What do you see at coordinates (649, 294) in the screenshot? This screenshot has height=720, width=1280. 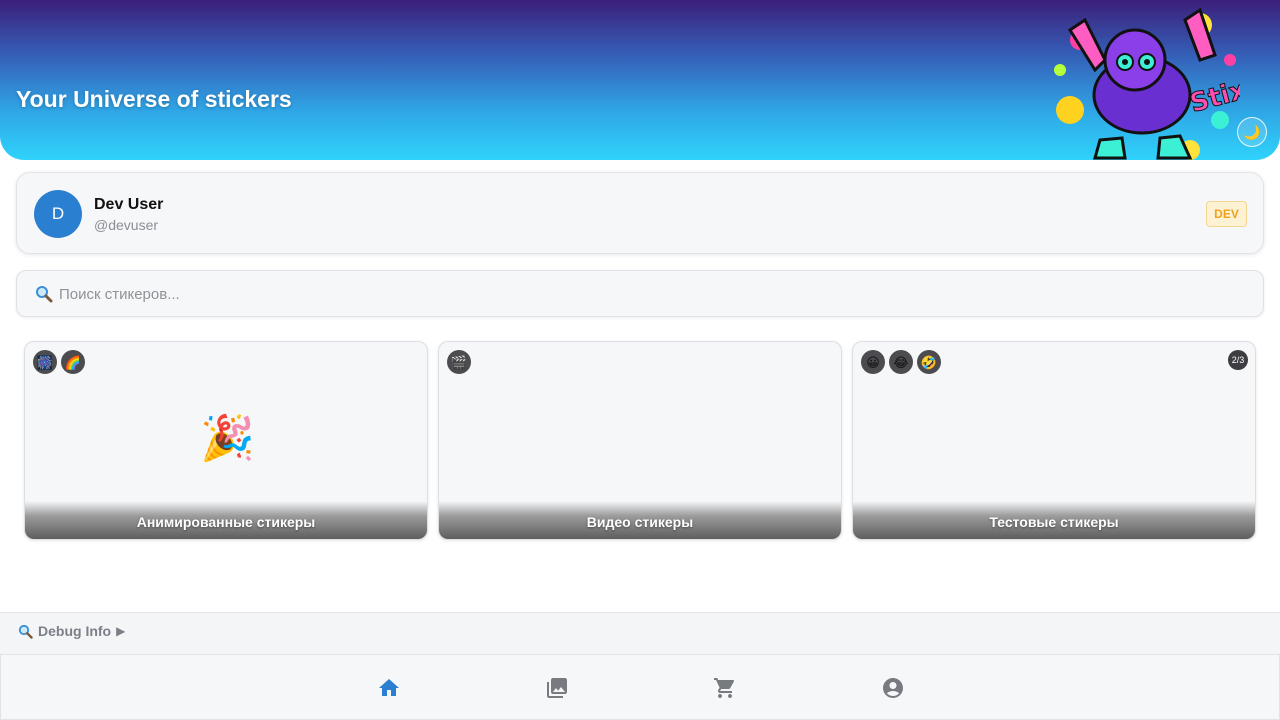 I see `search-input` at bounding box center [649, 294].